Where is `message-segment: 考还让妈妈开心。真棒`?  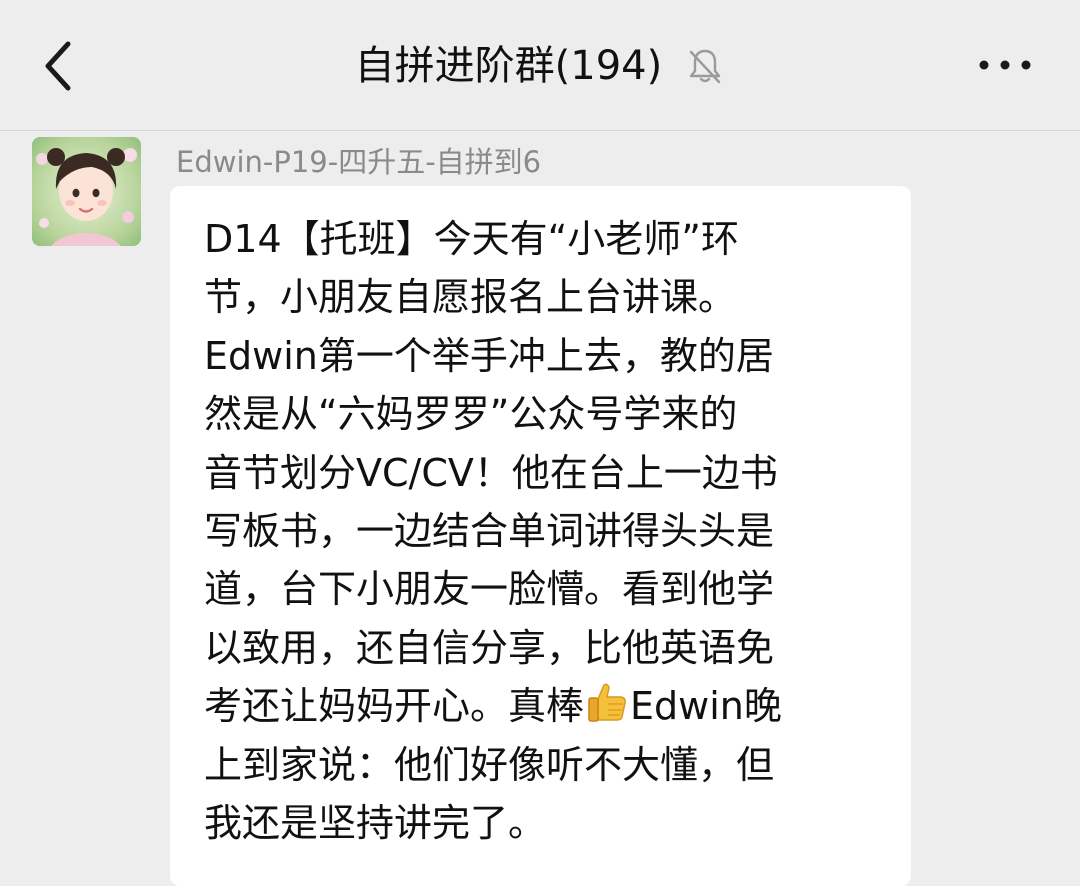 message-segment: 考还让妈妈开心。真棒 is located at coordinates (394, 706).